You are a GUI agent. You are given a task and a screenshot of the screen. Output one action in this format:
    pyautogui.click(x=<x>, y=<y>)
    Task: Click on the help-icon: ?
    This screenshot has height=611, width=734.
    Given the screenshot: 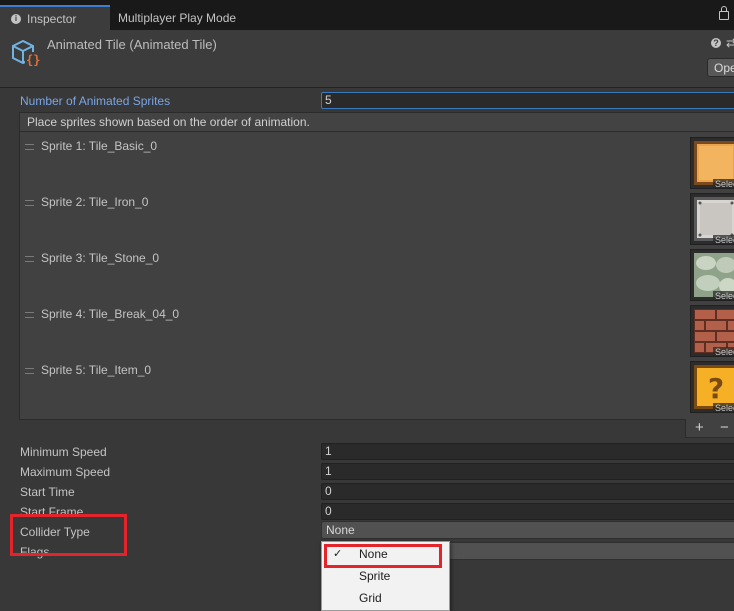 What is the action you would take?
    pyautogui.click(x=716, y=43)
    